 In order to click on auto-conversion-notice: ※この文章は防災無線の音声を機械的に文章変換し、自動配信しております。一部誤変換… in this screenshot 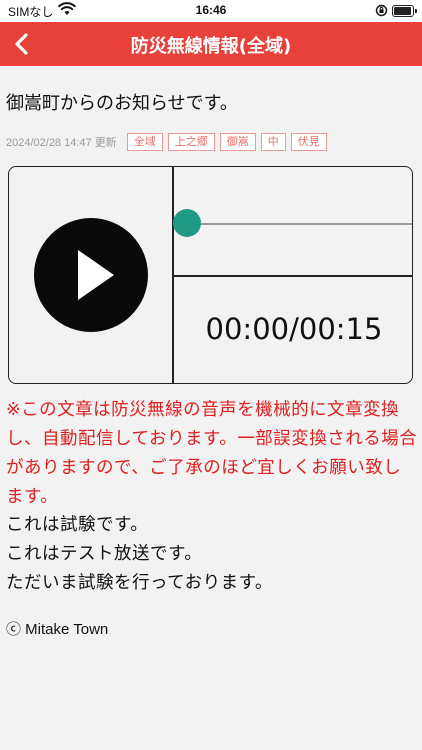, I will do `click(212, 453)`.